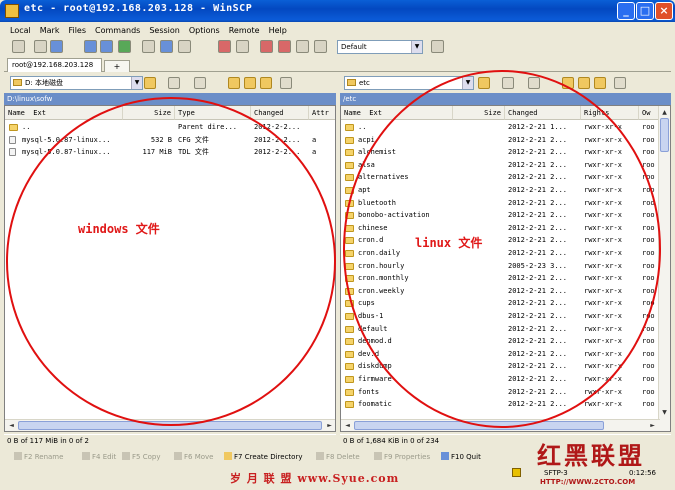  What do you see at coordinates (505, 379) in the screenshot?
I see `table-row: firmware 2012-2-21 2... rwxr-xr-x roo` at bounding box center [505, 379].